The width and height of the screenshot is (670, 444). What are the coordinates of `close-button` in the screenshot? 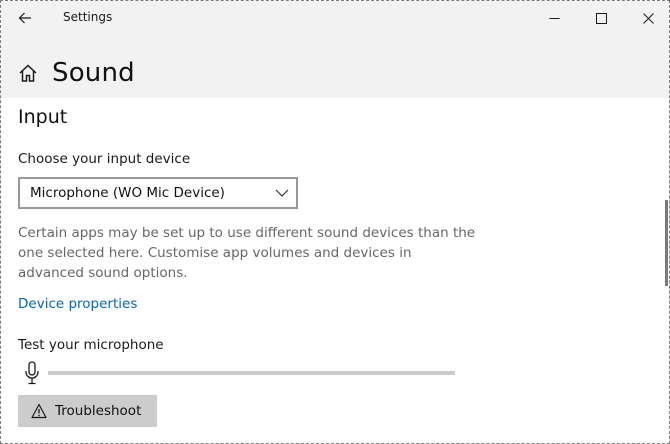 It's located at (647, 18).